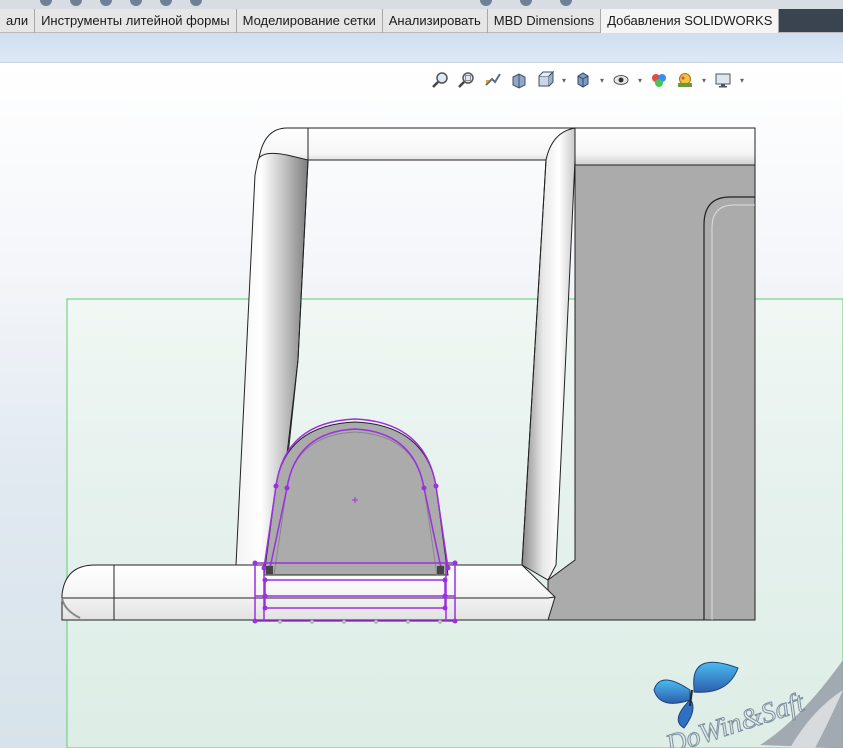 The width and height of the screenshot is (843, 748). I want to click on tab-mbd-dimensions: MBD Dimensions, so click(545, 21).